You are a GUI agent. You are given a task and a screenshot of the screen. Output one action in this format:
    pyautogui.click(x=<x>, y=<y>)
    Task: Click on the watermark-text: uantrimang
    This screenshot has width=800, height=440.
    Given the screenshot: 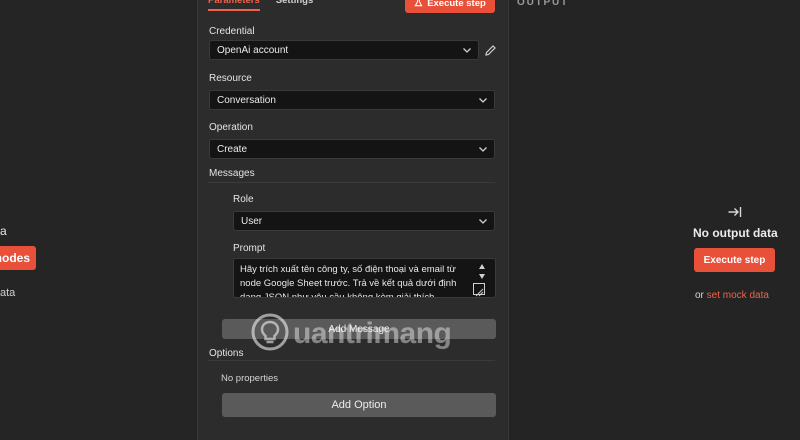 What is the action you would take?
    pyautogui.click(x=372, y=333)
    